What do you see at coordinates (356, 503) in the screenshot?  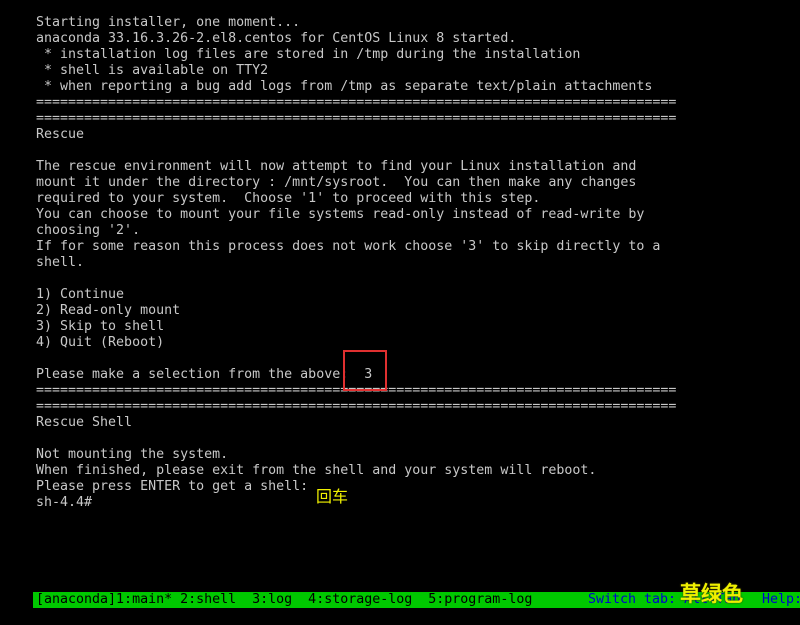 I see `shell-prompt: sh-4.4#` at bounding box center [356, 503].